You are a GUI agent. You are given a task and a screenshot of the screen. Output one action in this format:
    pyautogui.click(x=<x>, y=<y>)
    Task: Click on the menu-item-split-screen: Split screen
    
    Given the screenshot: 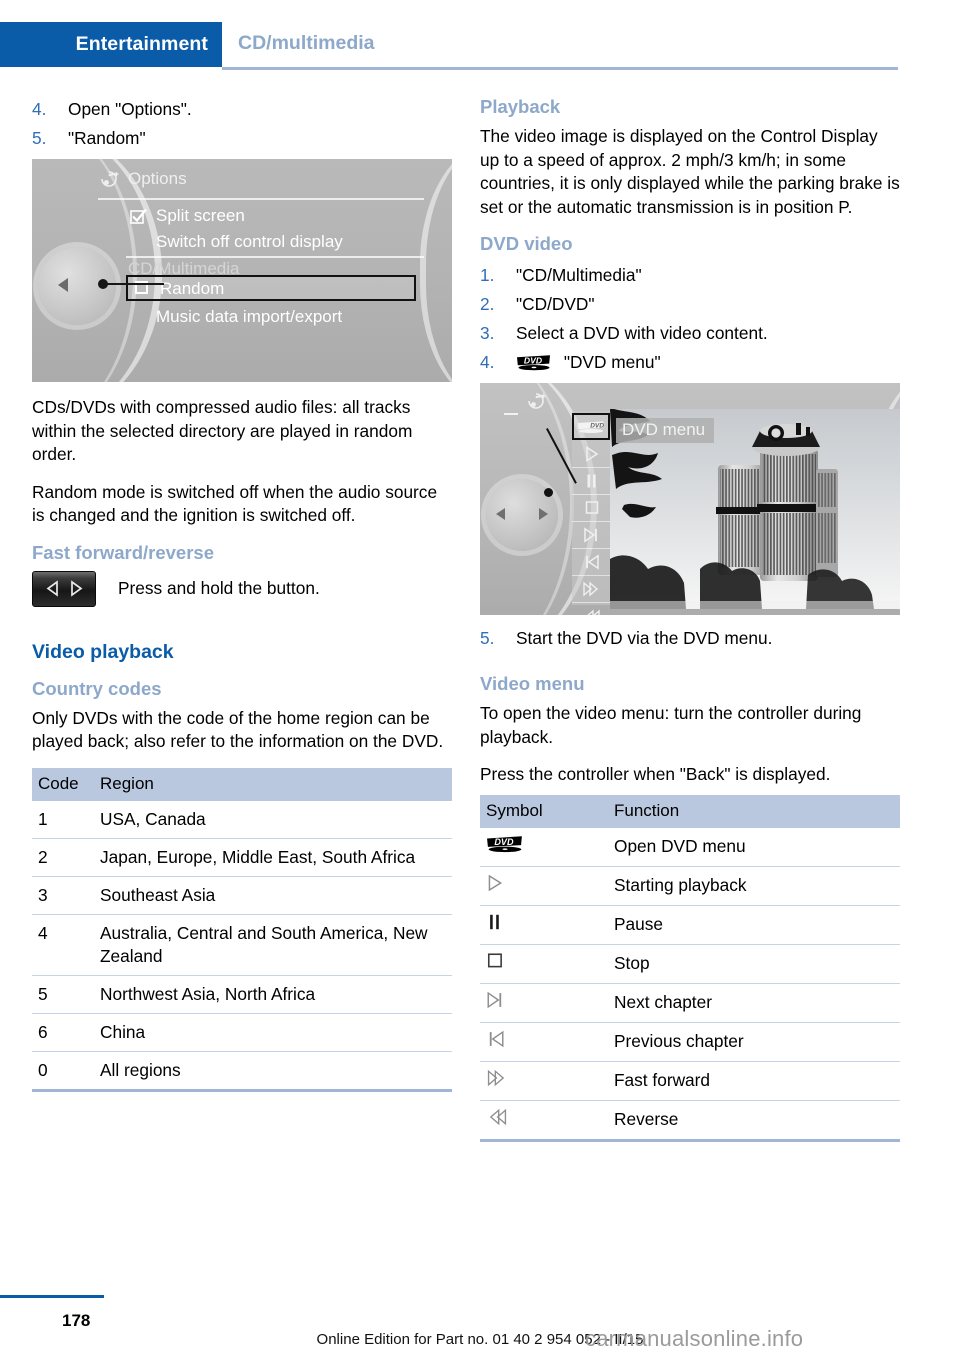 What is the action you would take?
    pyautogui.click(x=200, y=216)
    